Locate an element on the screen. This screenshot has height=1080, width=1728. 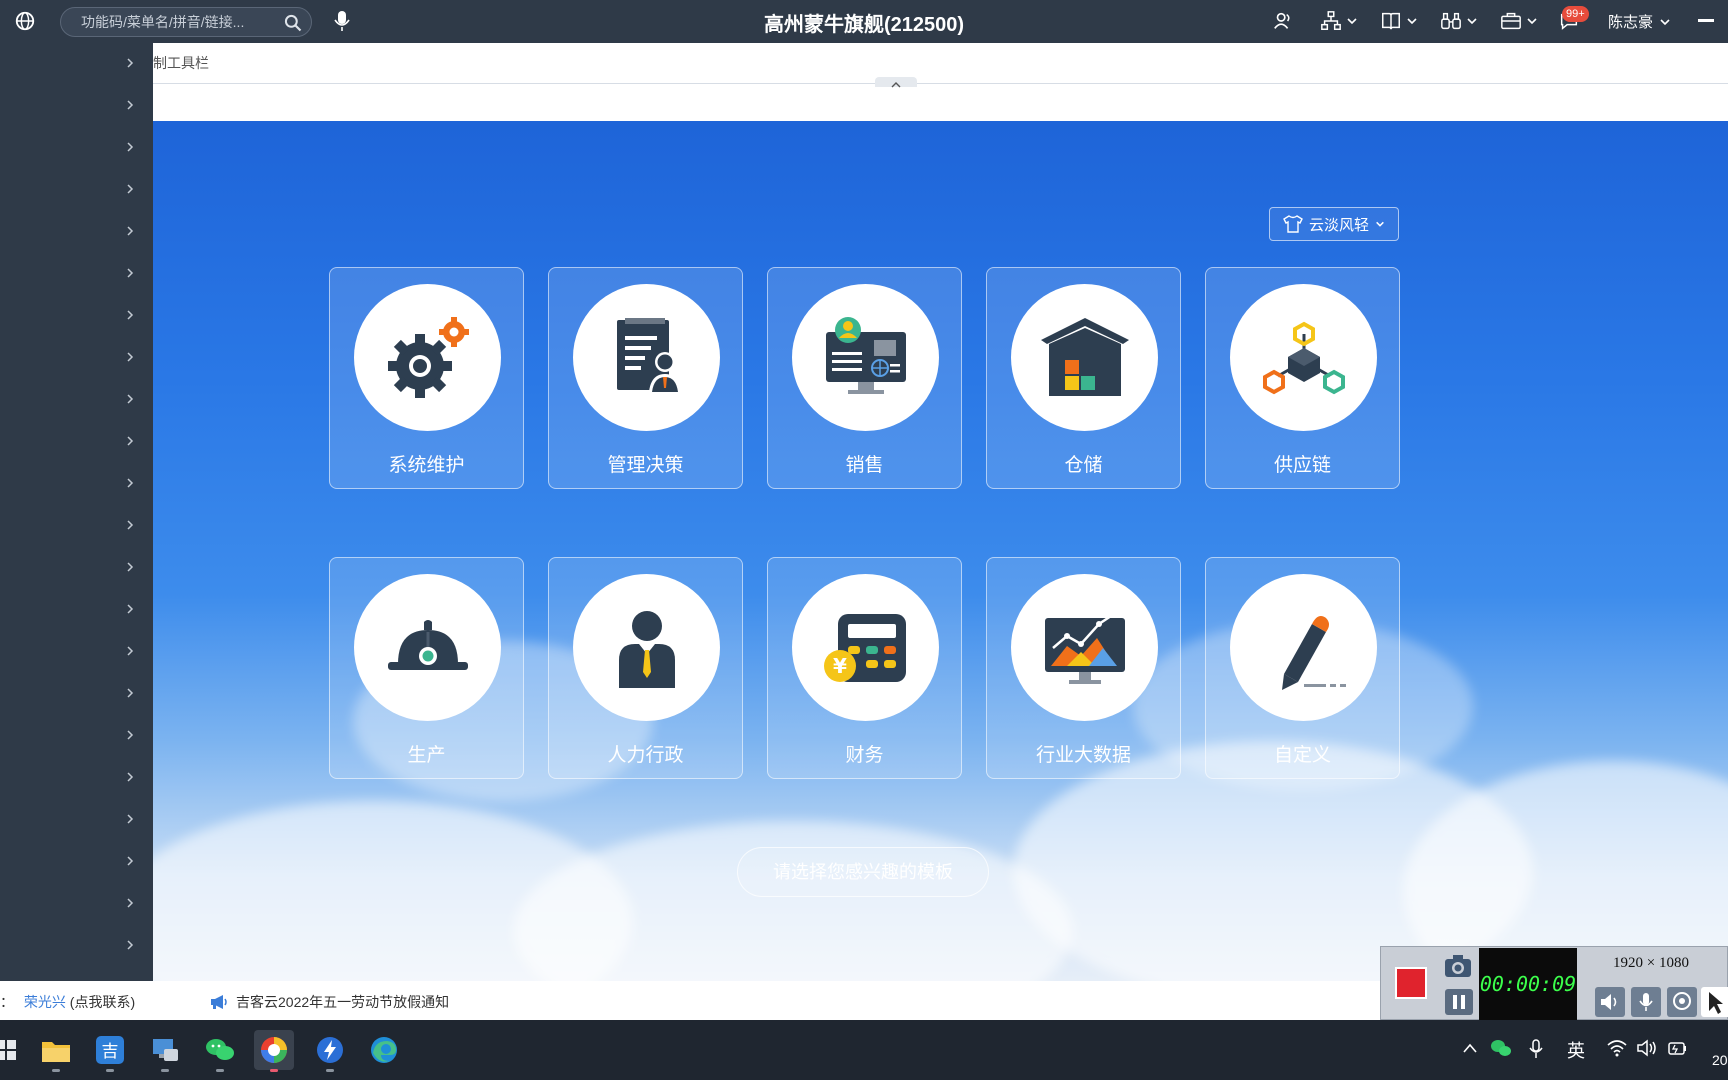
module-card-hr: 人力行政 is located at coordinates (645, 668).